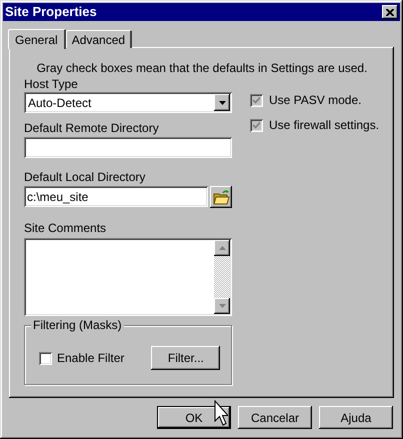 The height and width of the screenshot is (439, 403). I want to click on checkbox-label: Use PASV mode., so click(315, 100).